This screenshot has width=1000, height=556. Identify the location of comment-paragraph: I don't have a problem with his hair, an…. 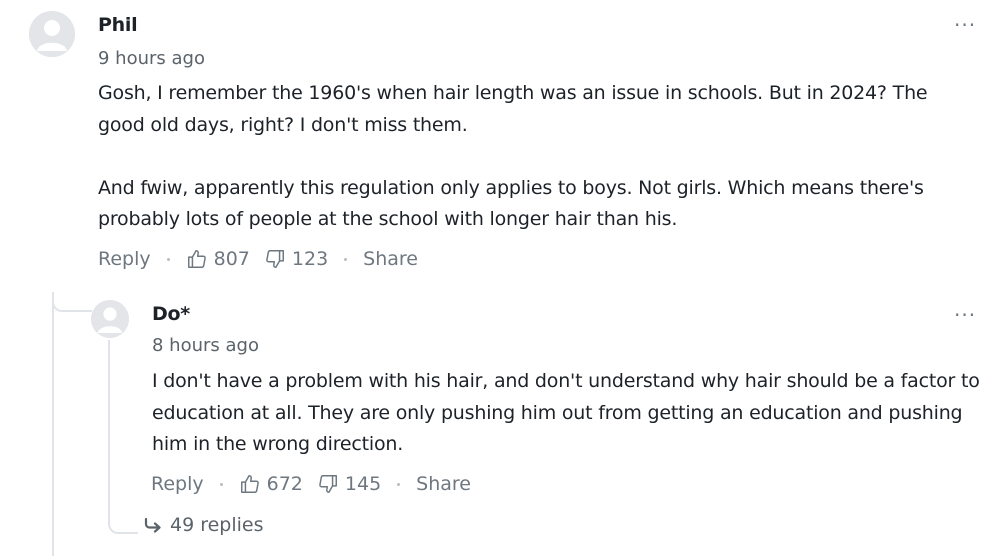
(566, 412).